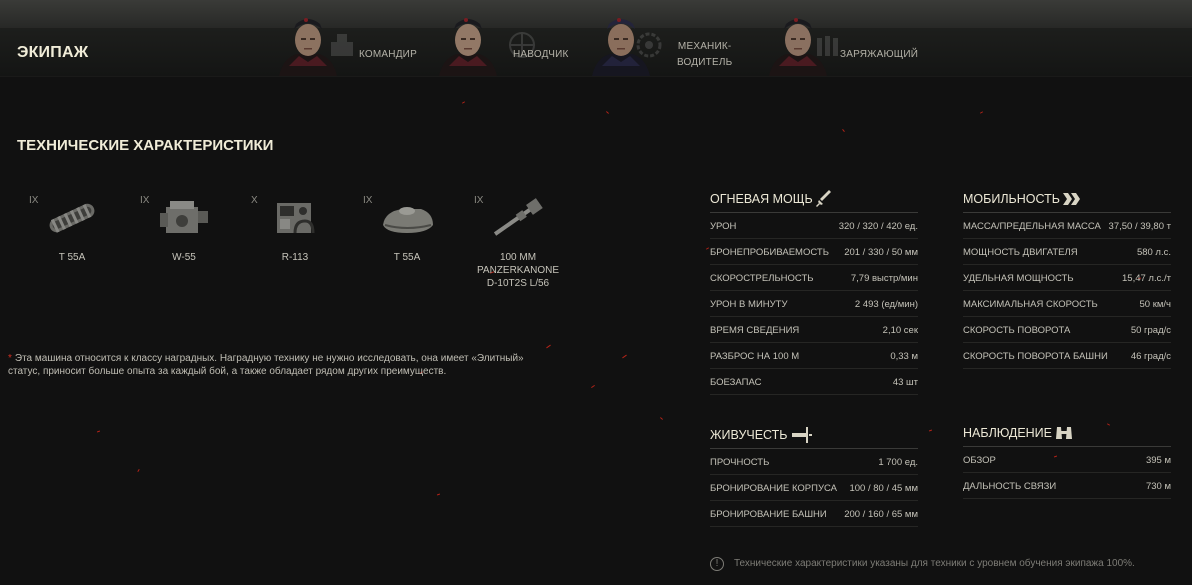 The width and height of the screenshot is (1192, 585). What do you see at coordinates (881, 514) in the screenshot?
I see `stat-value: 200 / 160 / 65 мм` at bounding box center [881, 514].